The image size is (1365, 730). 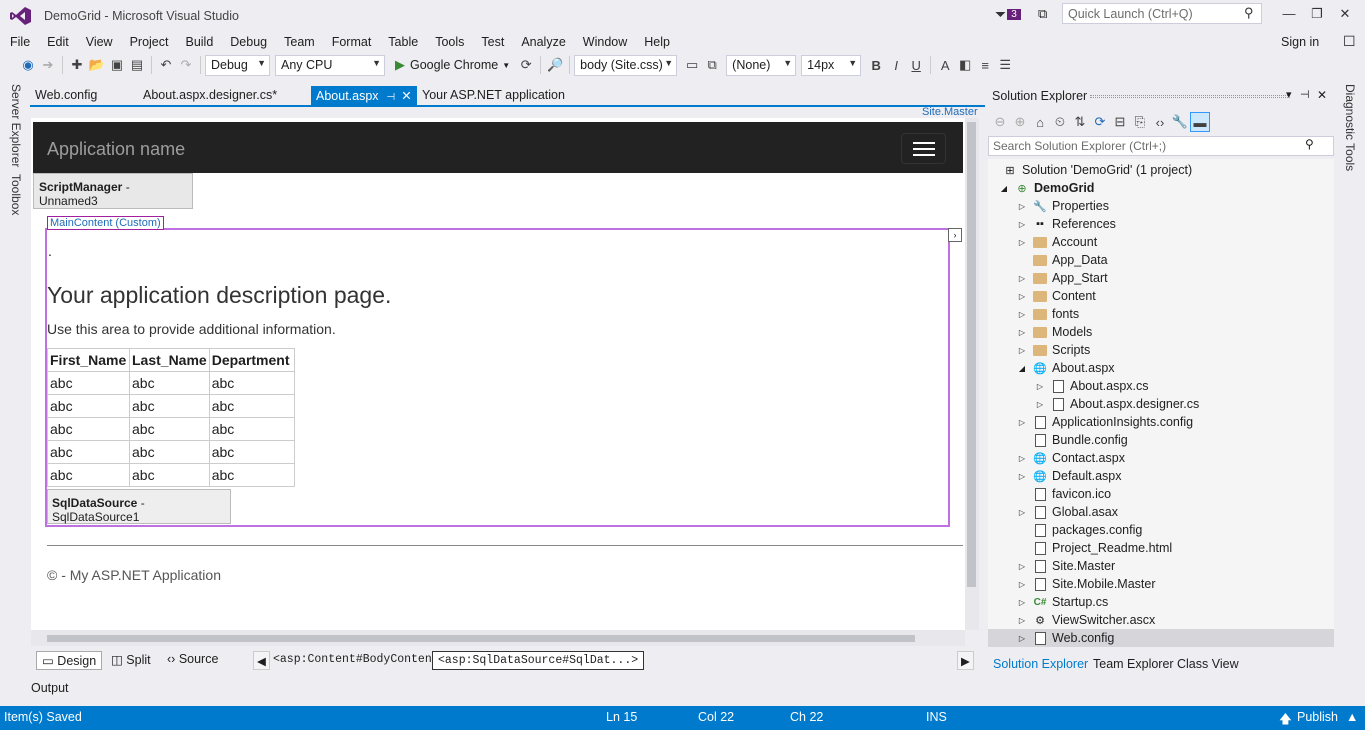 I want to click on tab-source: ‹› Source, so click(x=192, y=660).